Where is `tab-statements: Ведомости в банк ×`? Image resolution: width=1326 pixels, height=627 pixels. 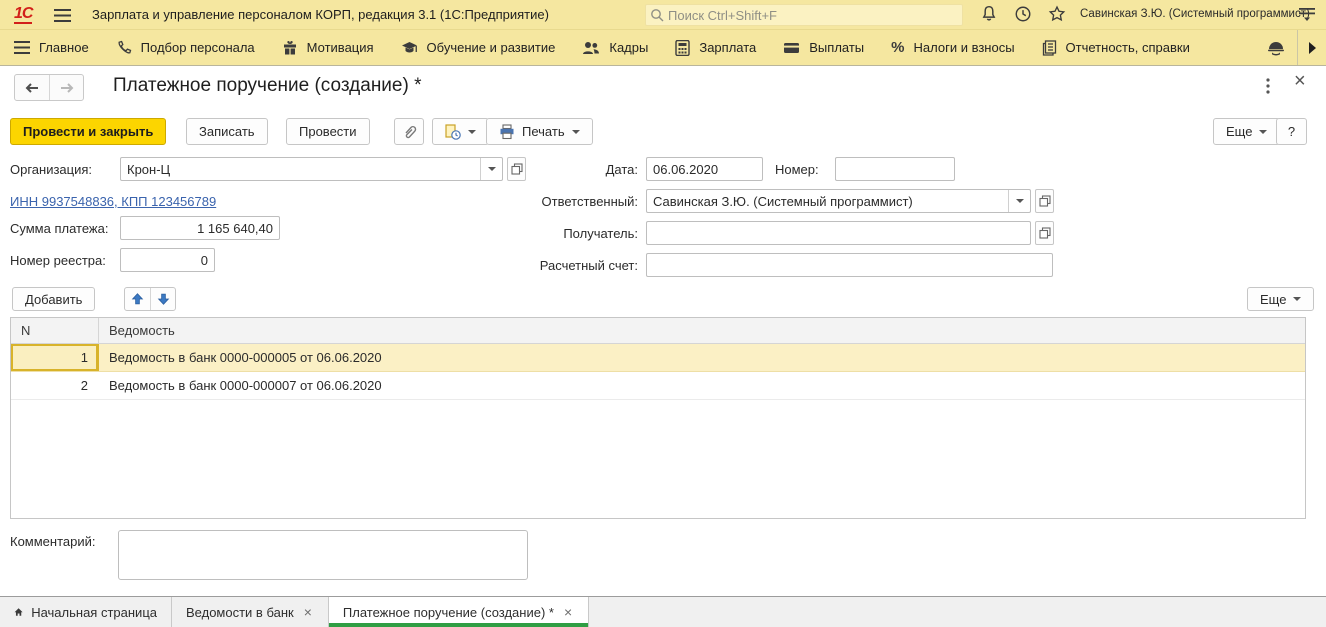 tab-statements: Ведомости в банк × is located at coordinates (250, 612).